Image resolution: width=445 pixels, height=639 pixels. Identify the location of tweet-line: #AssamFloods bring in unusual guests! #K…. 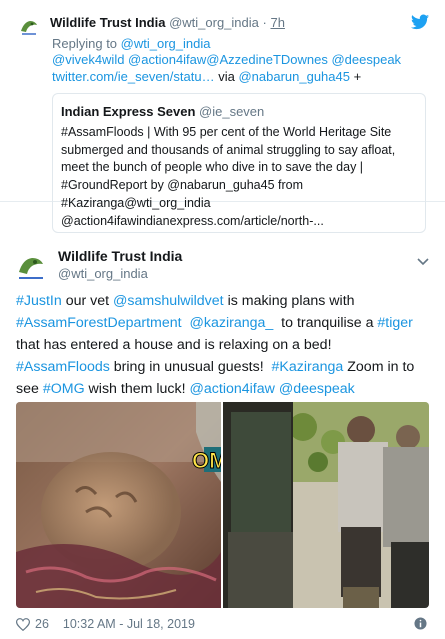
(223, 367).